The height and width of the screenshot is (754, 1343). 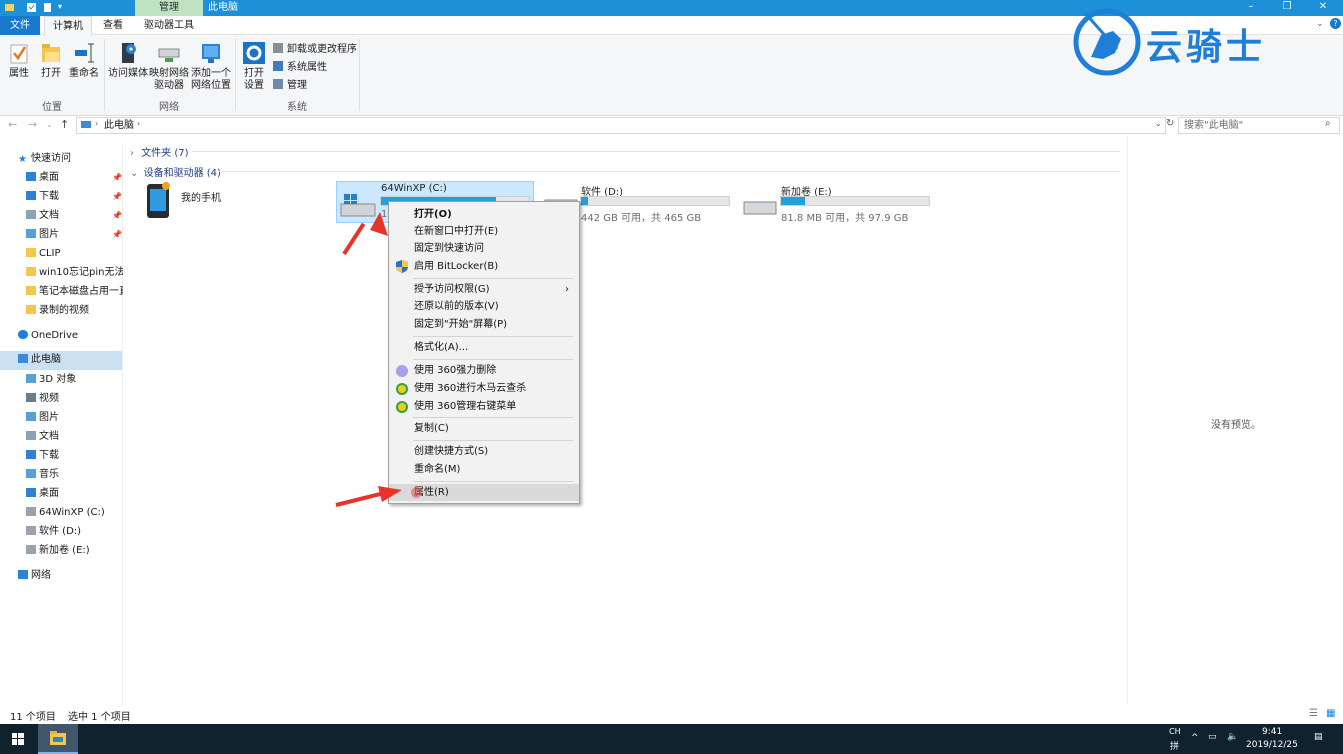 What do you see at coordinates (87, 475) in the screenshot?
I see `nav-item: 音乐` at bounding box center [87, 475].